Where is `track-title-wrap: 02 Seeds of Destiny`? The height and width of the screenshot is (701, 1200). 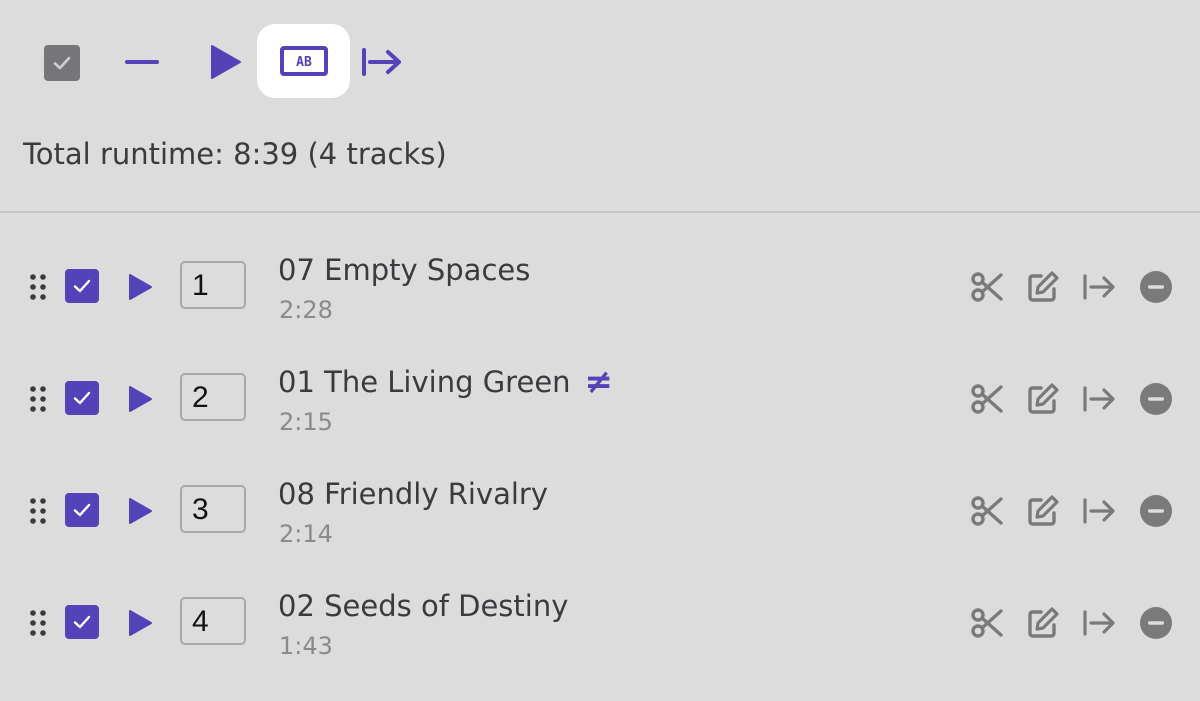
track-title-wrap: 02 Seeds of Destiny is located at coordinates (423, 606).